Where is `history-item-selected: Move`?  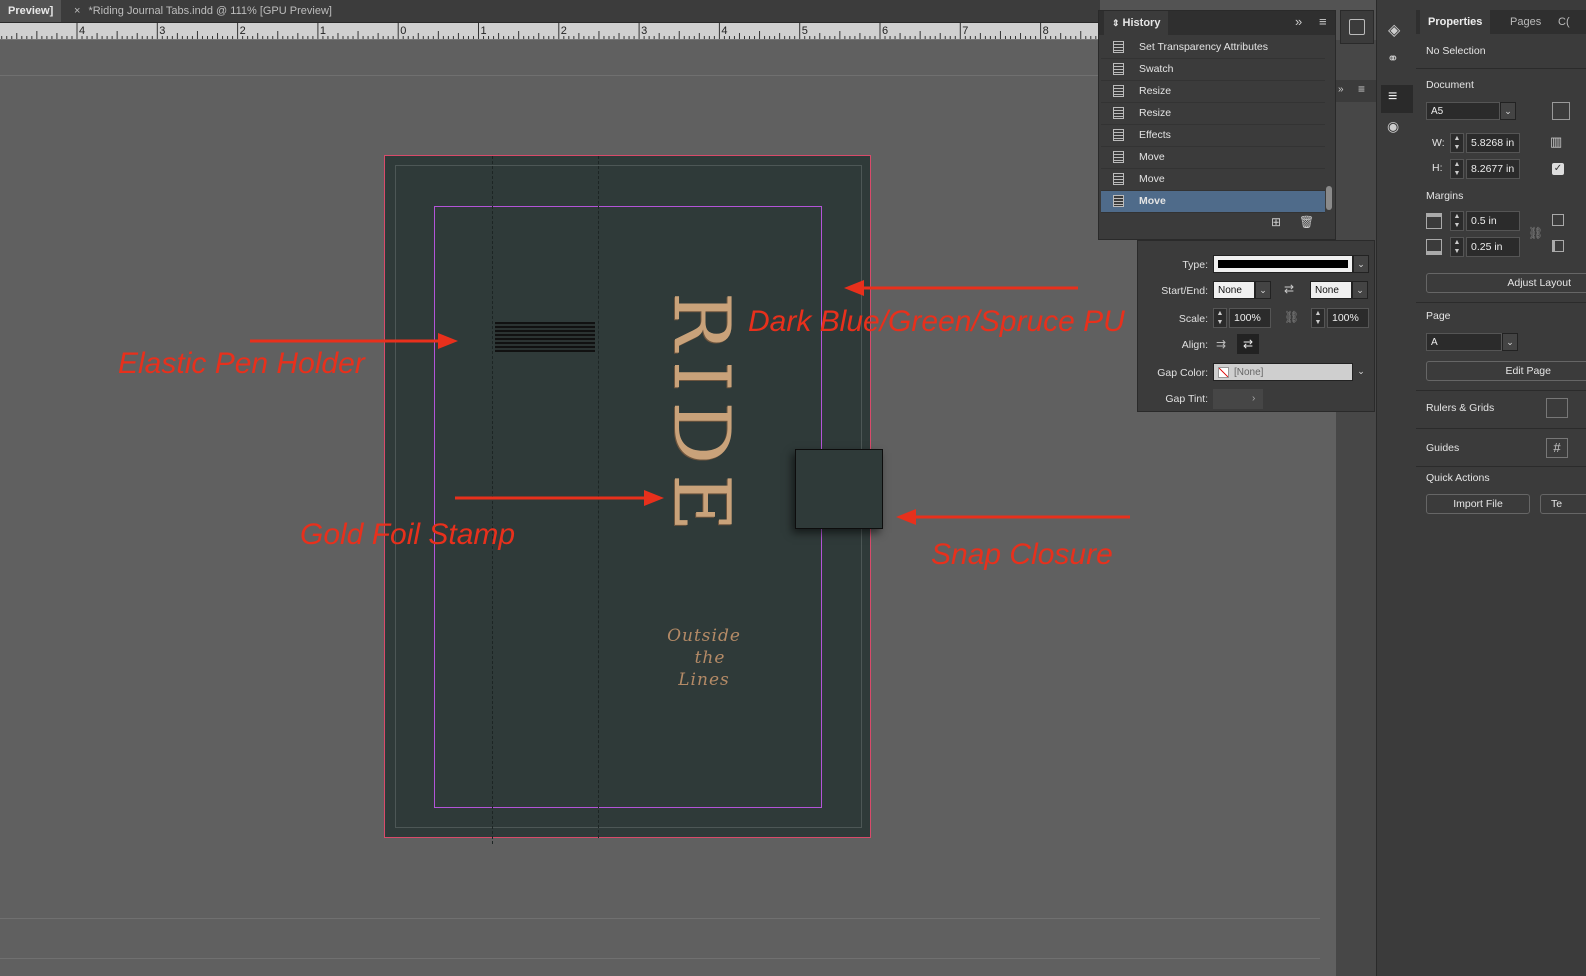 history-item-selected: Move is located at coordinates (1213, 202).